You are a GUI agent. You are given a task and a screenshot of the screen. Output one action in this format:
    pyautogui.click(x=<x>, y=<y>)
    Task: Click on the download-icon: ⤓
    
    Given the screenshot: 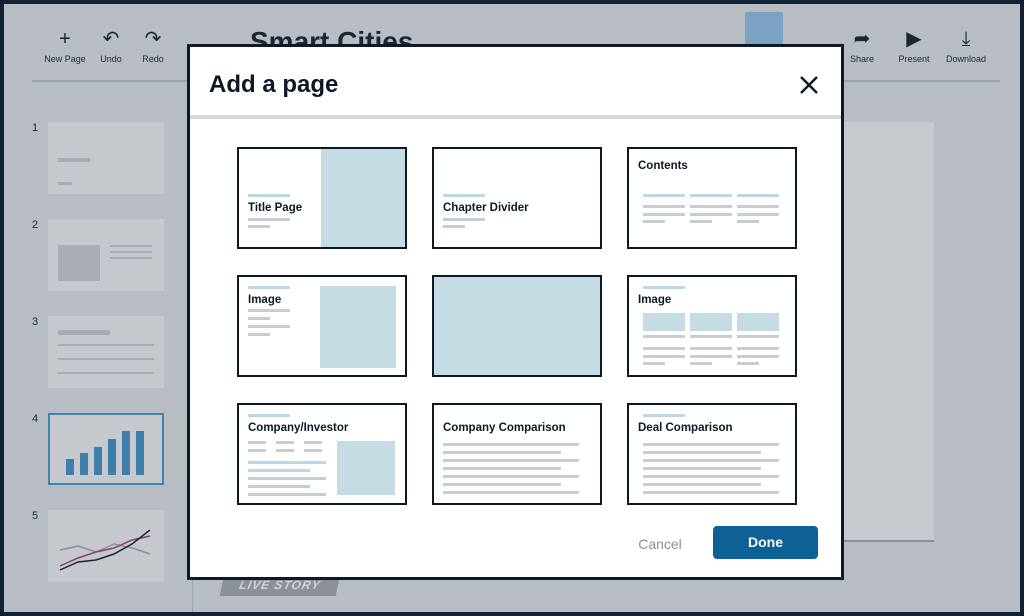 What is the action you would take?
    pyautogui.click(x=966, y=39)
    